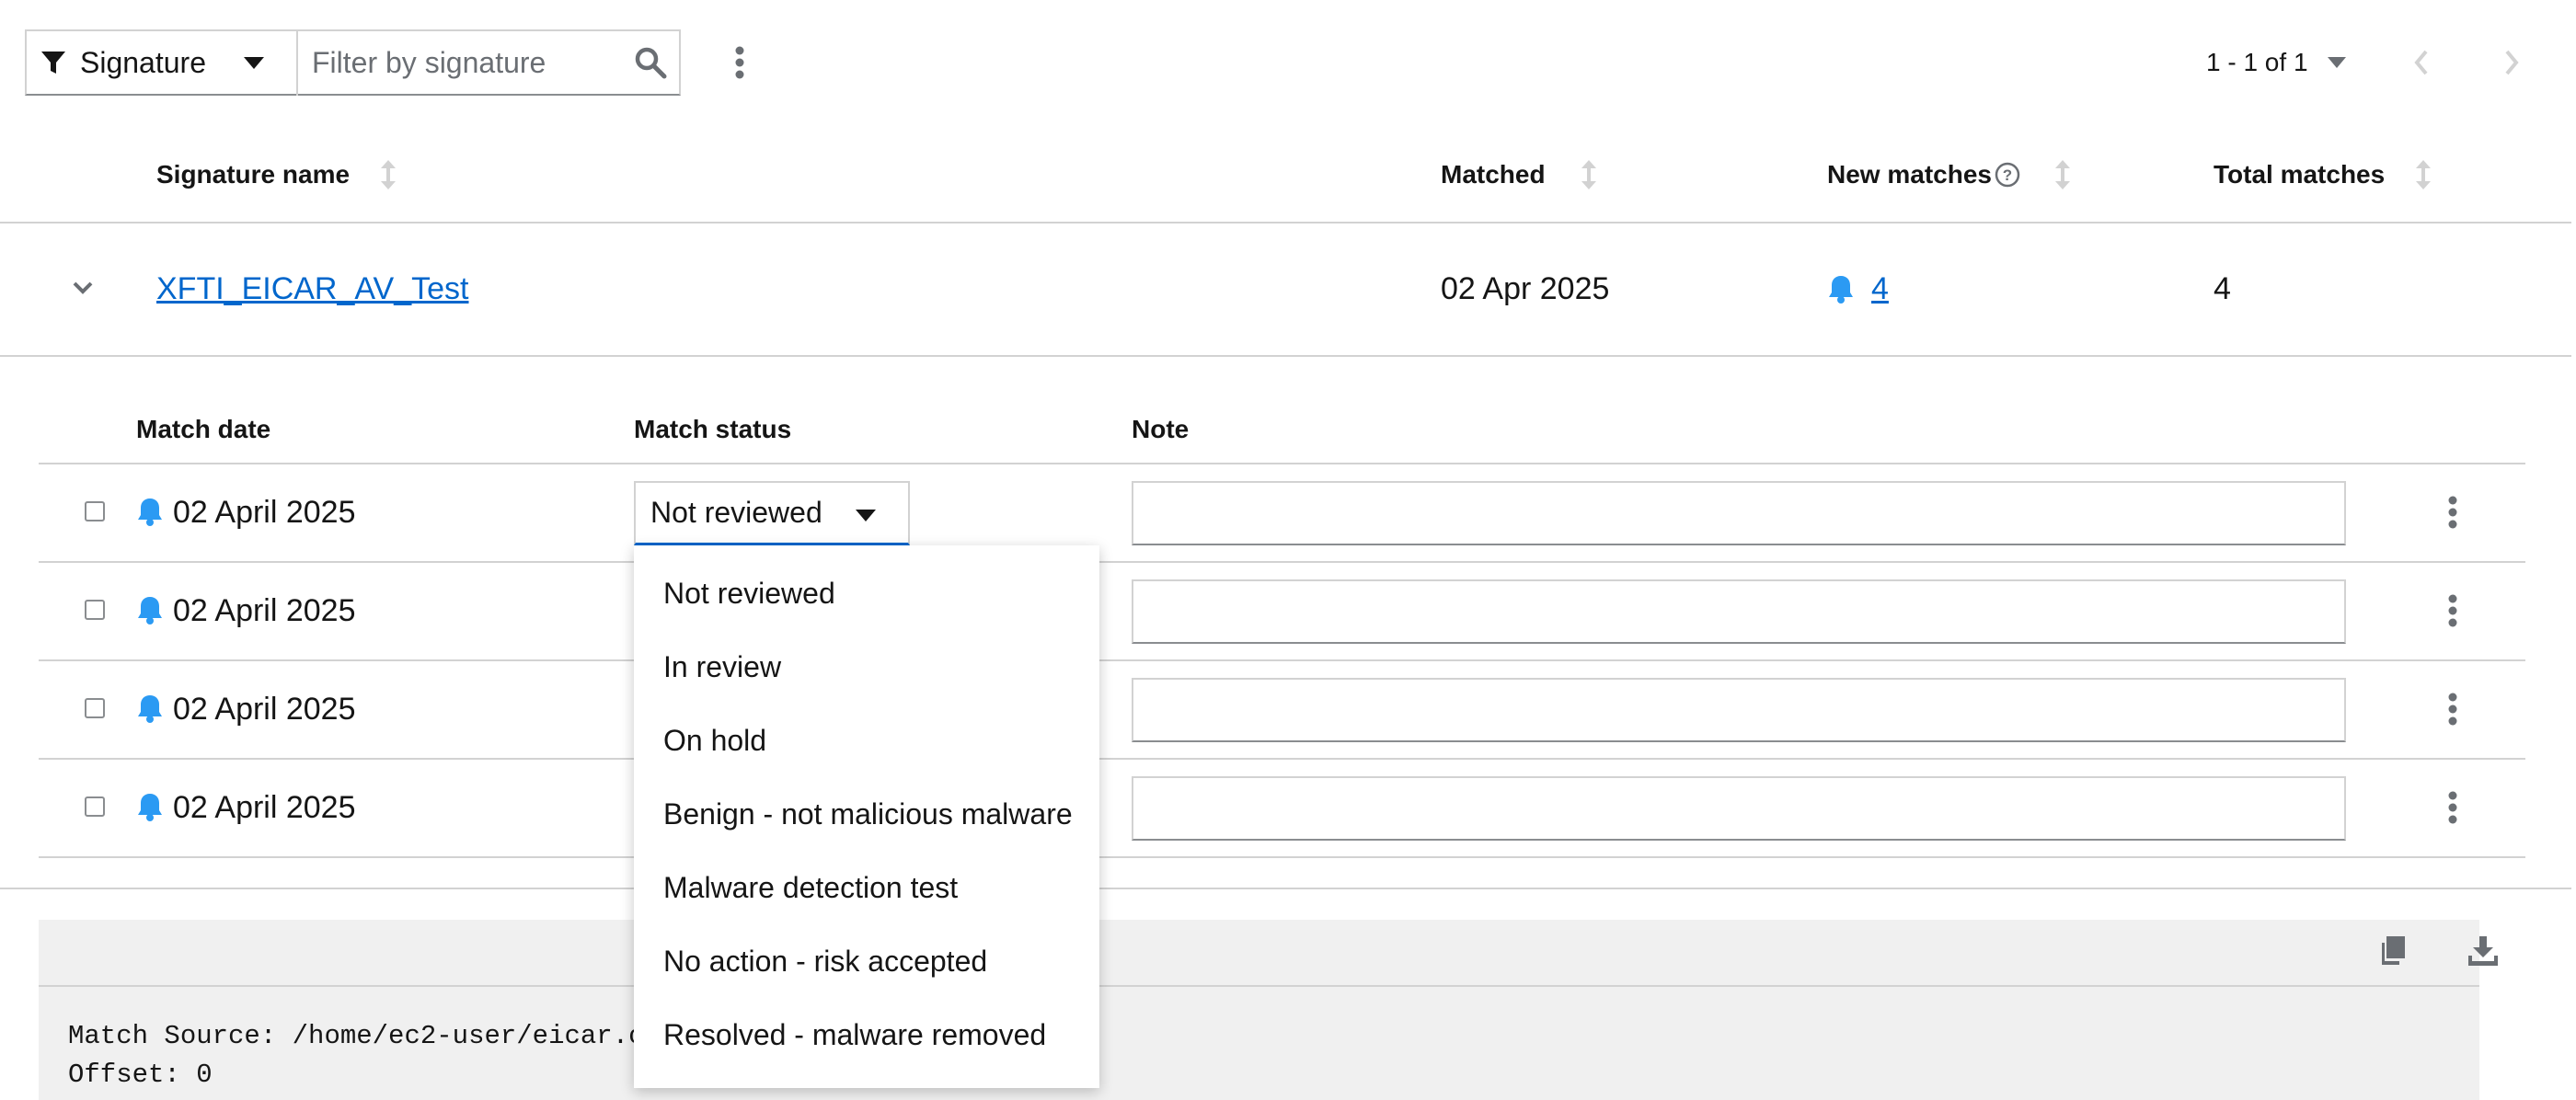  I want to click on previous-page-icon, so click(2421, 62).